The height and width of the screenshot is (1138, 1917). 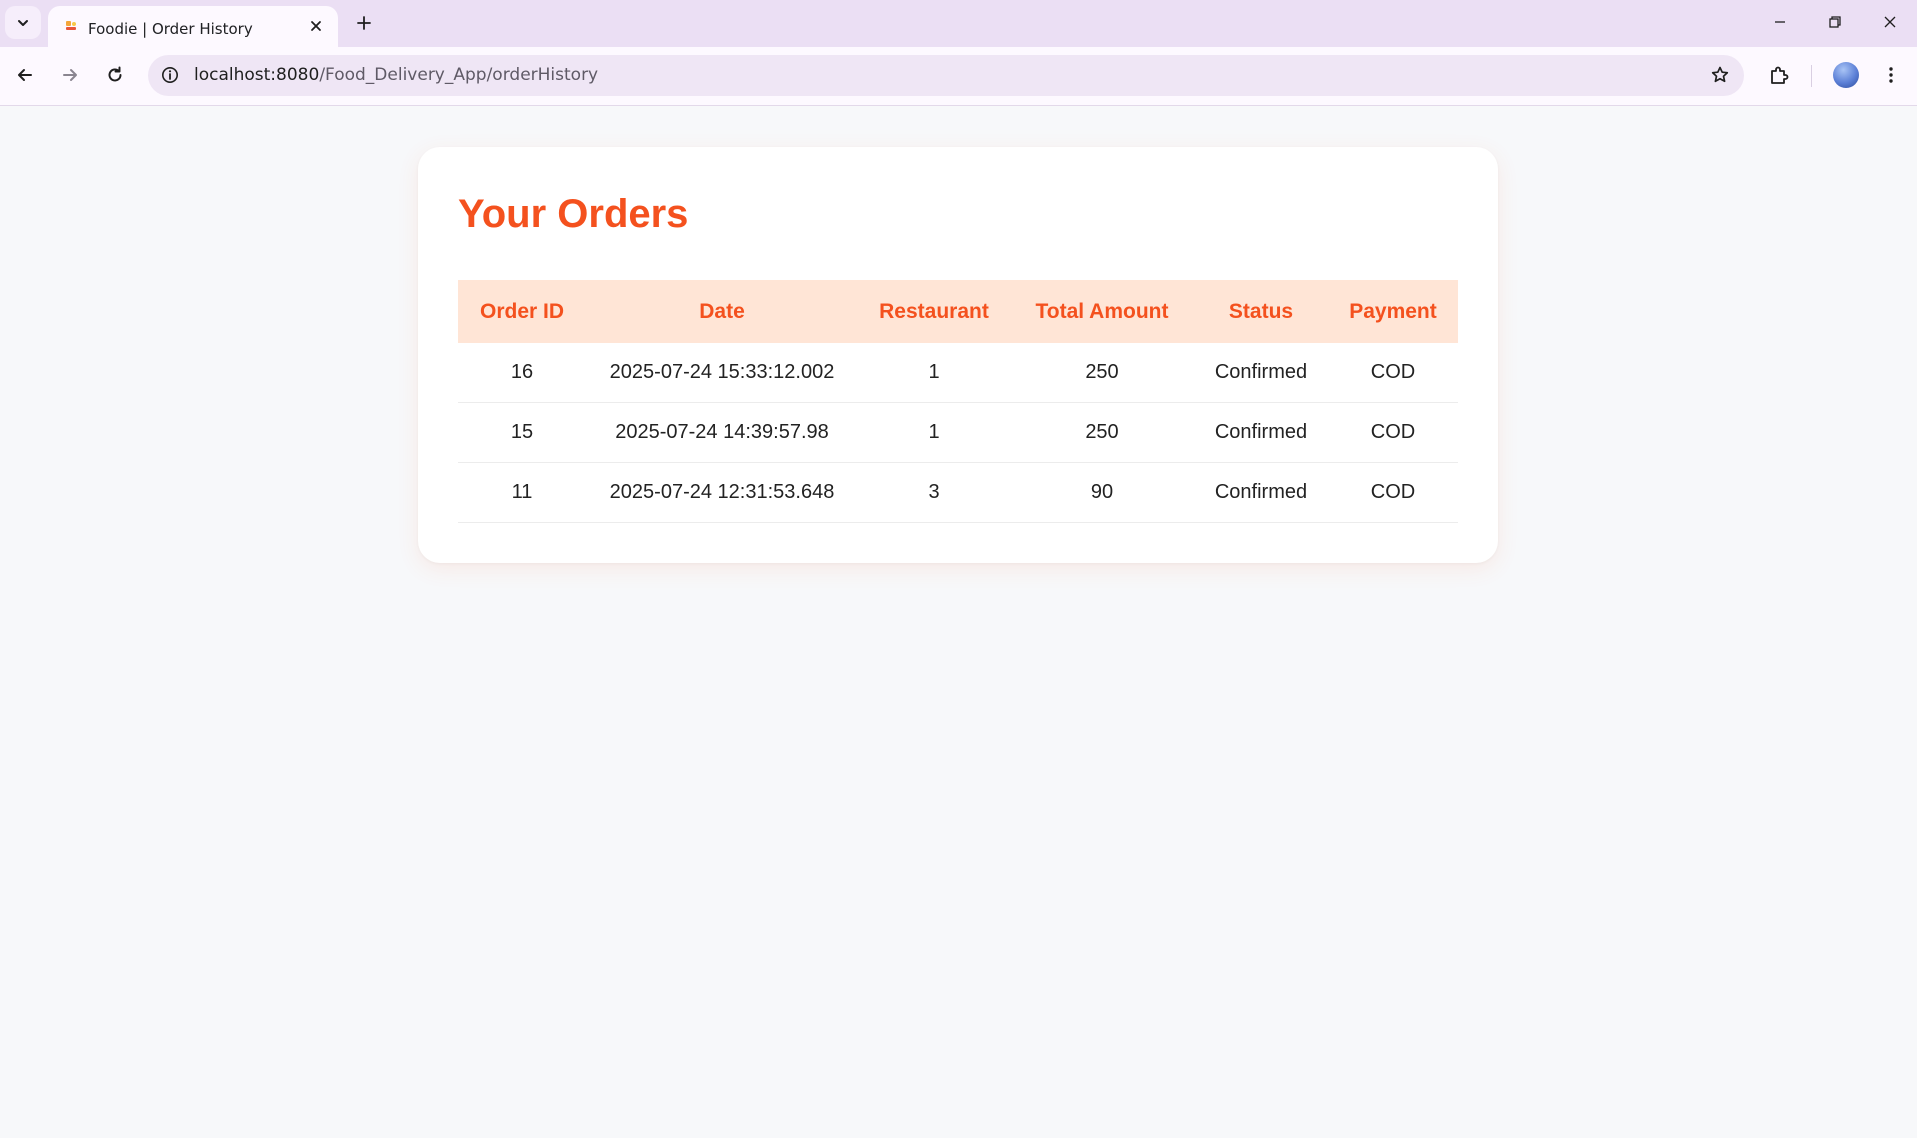 I want to click on arrow-right-icon, so click(x=70, y=75).